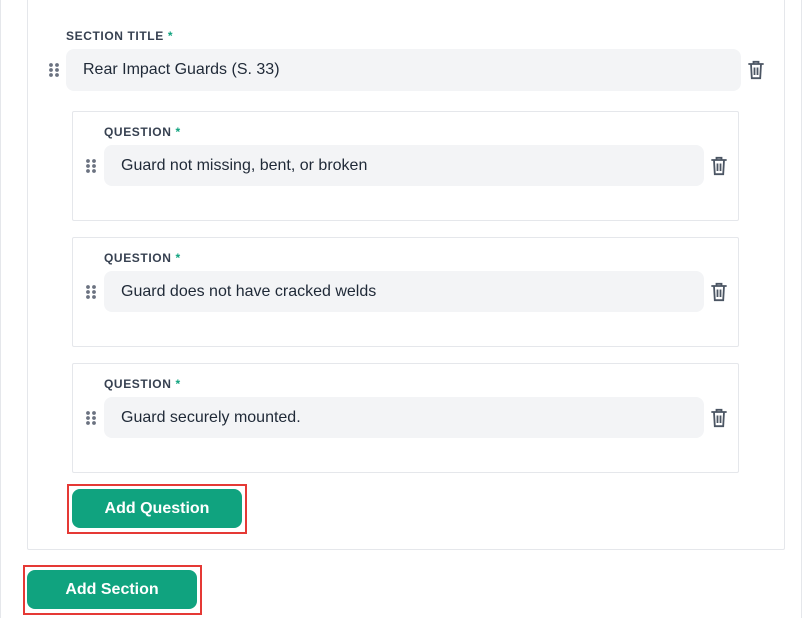 Image resolution: width=803 pixels, height=618 pixels. I want to click on section-delete-trash-icon, so click(756, 70).